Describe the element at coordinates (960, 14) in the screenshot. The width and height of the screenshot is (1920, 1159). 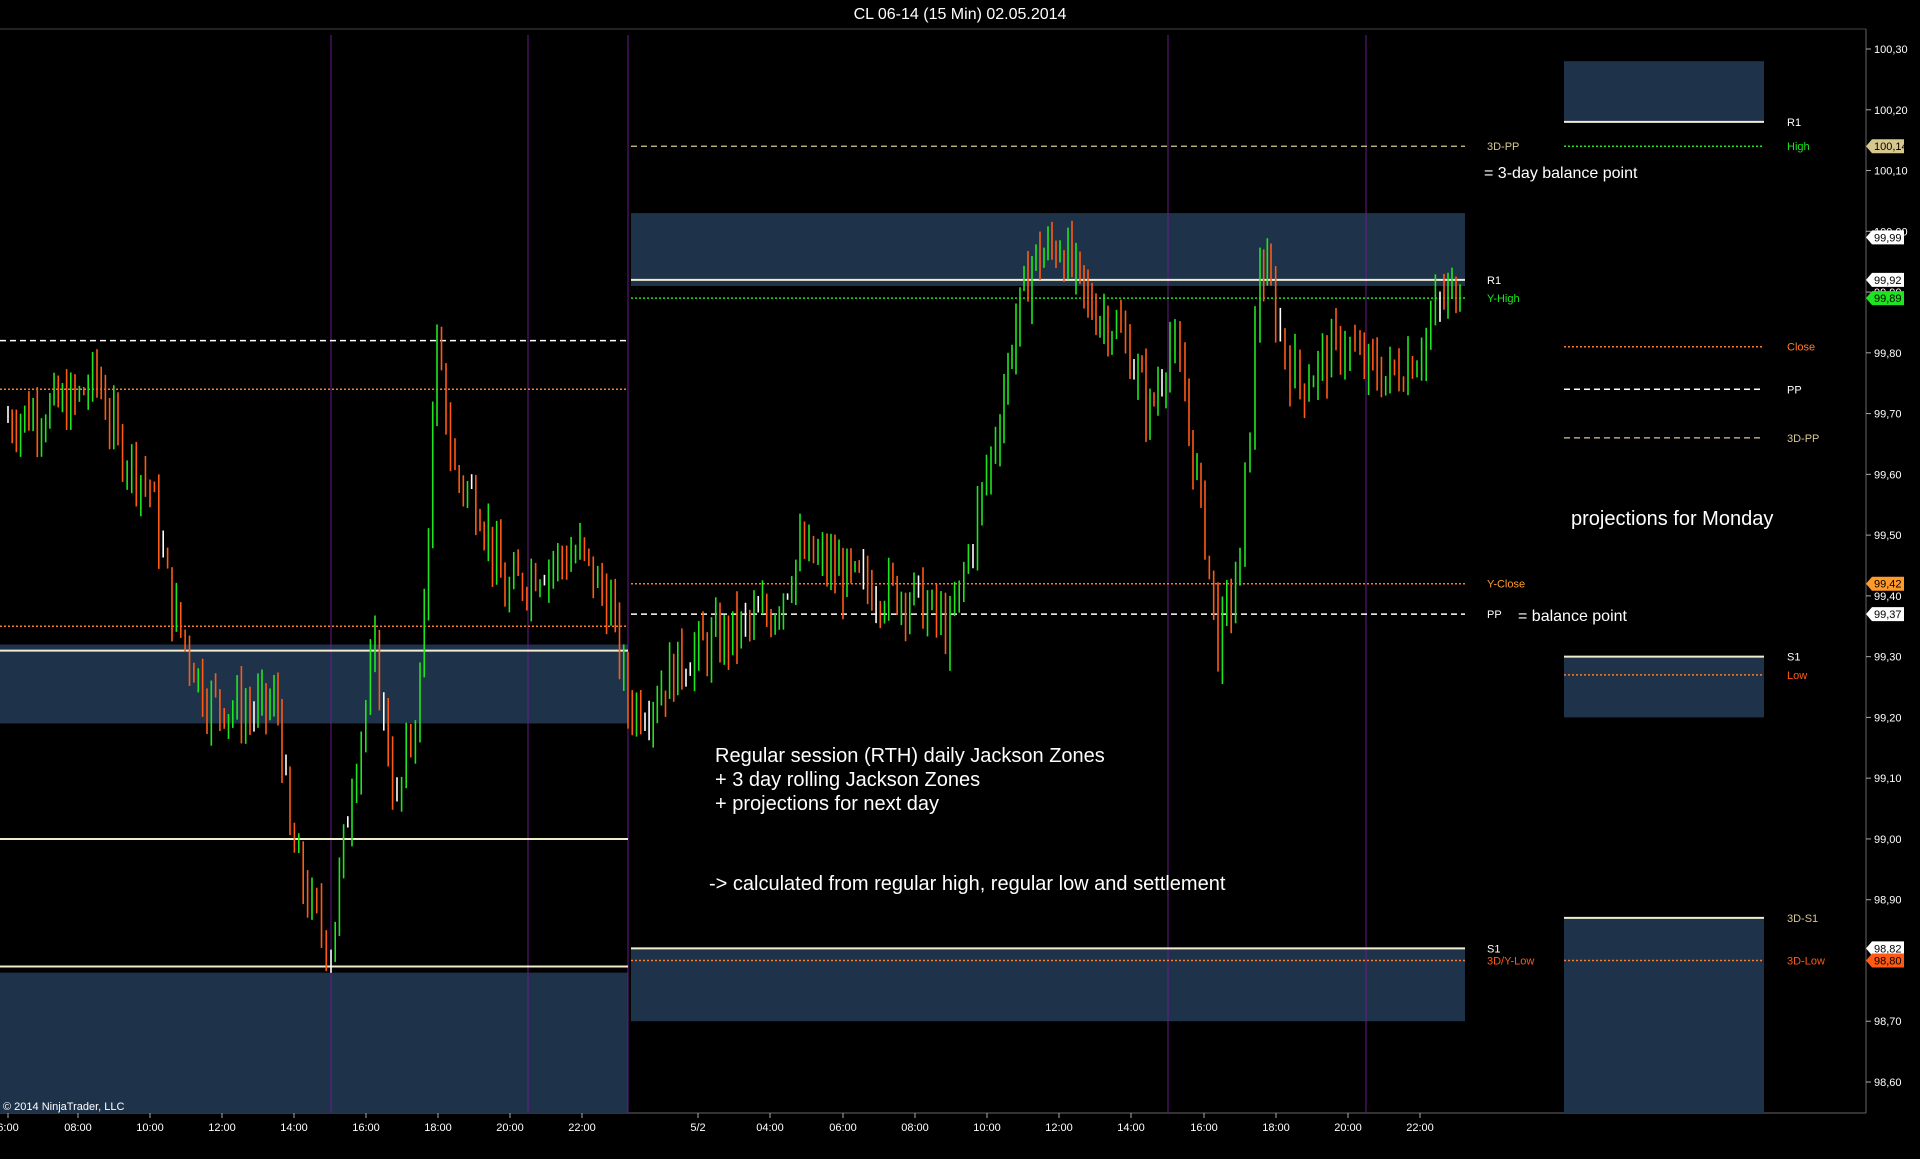
I see `chart-title: CL 06-14 (15 Min) 02.05.2014` at that location.